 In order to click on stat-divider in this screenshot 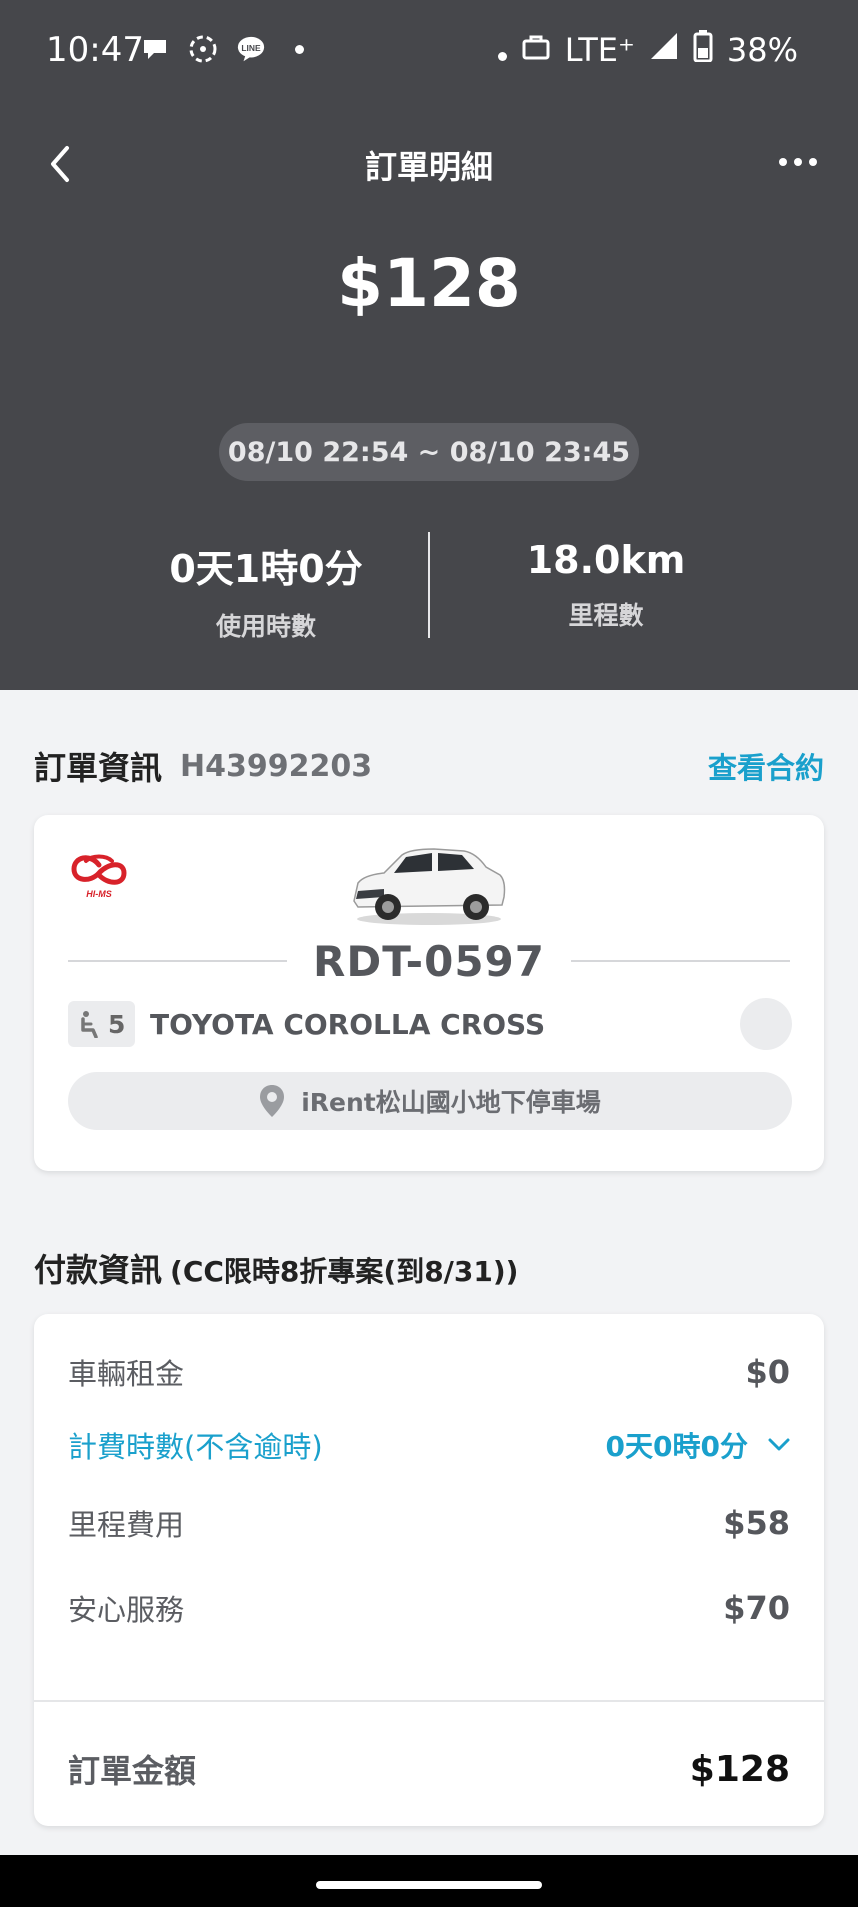, I will do `click(429, 585)`.